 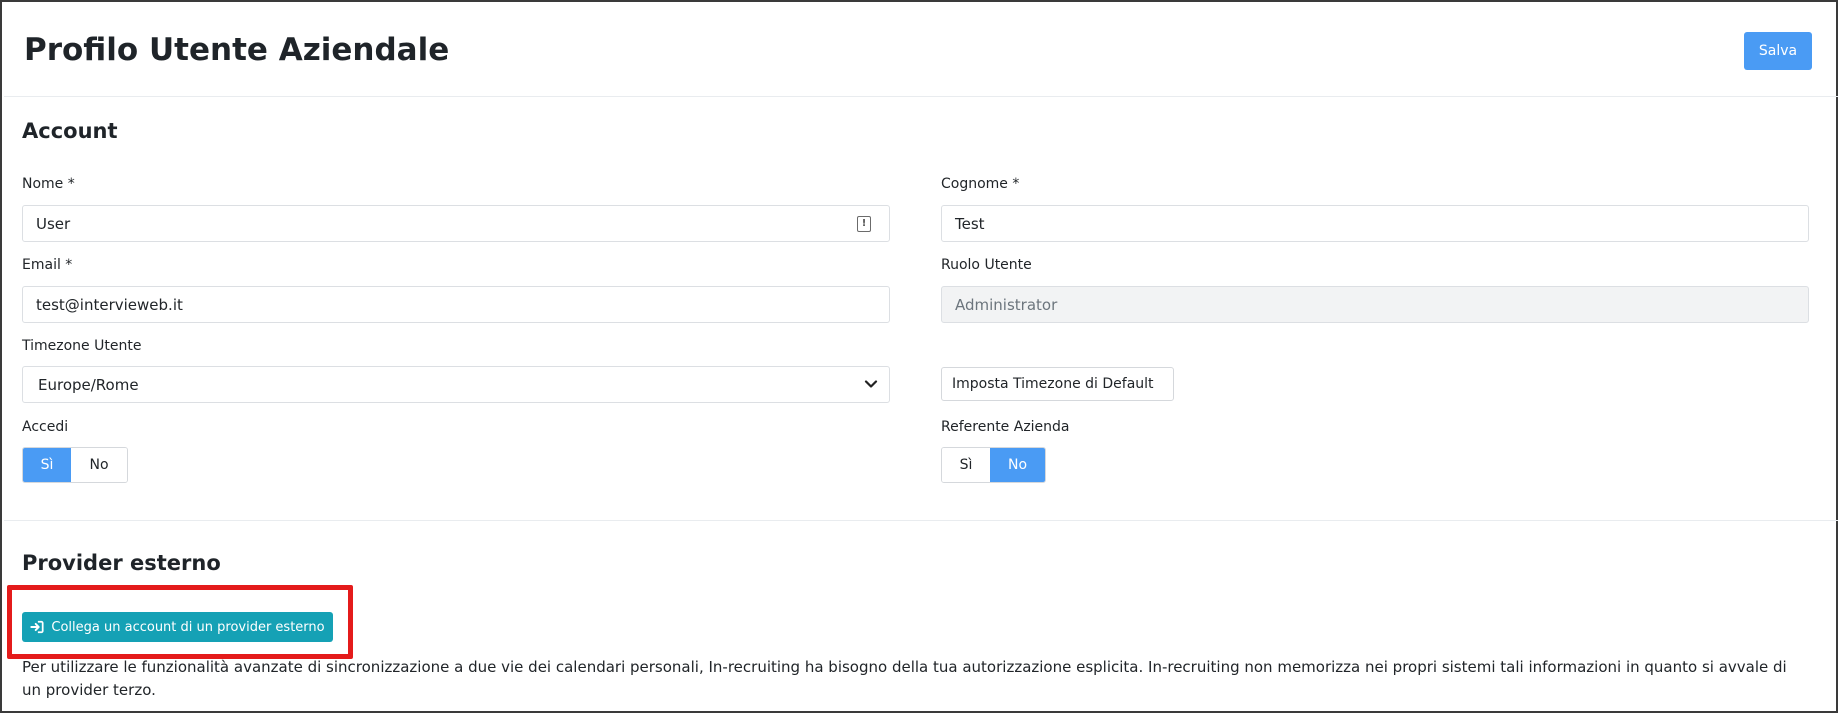 I want to click on timezone-value: Europe/Rome, so click(x=88, y=384).